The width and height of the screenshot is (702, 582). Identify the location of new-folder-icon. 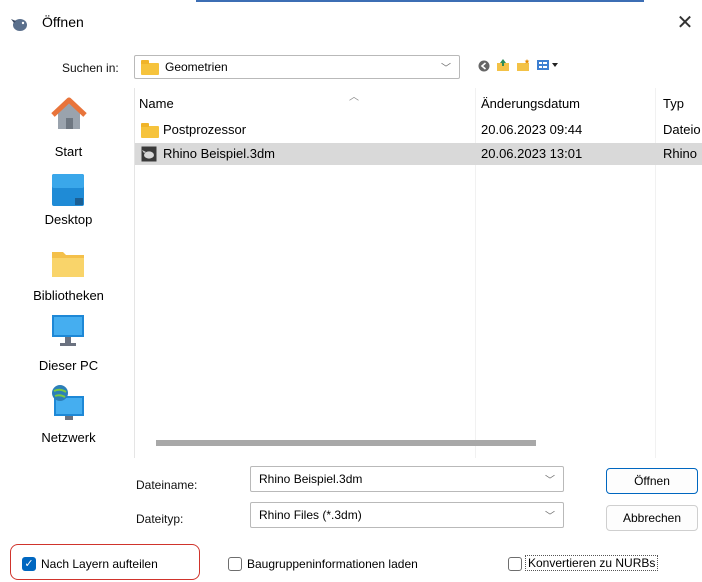
(523, 66).